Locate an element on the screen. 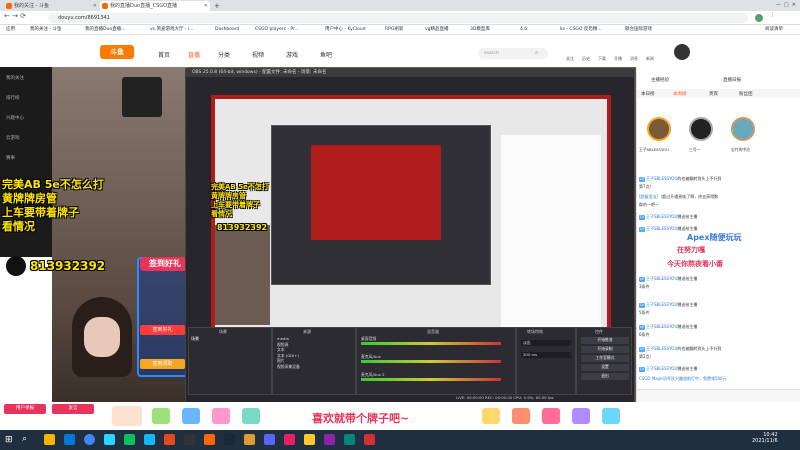 The width and height of the screenshot is (800, 450). transition-panel: 转场特效 淡出 300 ms is located at coordinates (546, 361).